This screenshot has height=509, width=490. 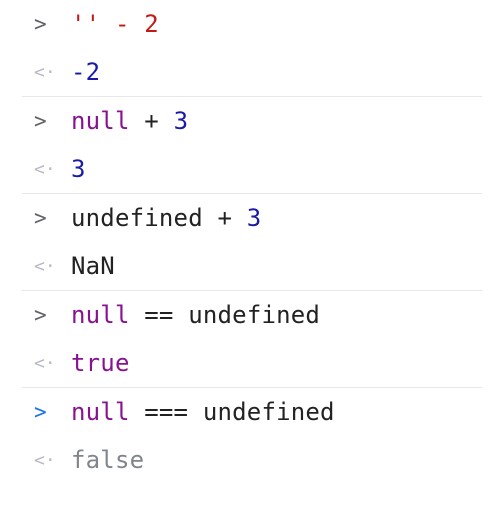 What do you see at coordinates (108, 460) in the screenshot?
I see `output-value: false` at bounding box center [108, 460].